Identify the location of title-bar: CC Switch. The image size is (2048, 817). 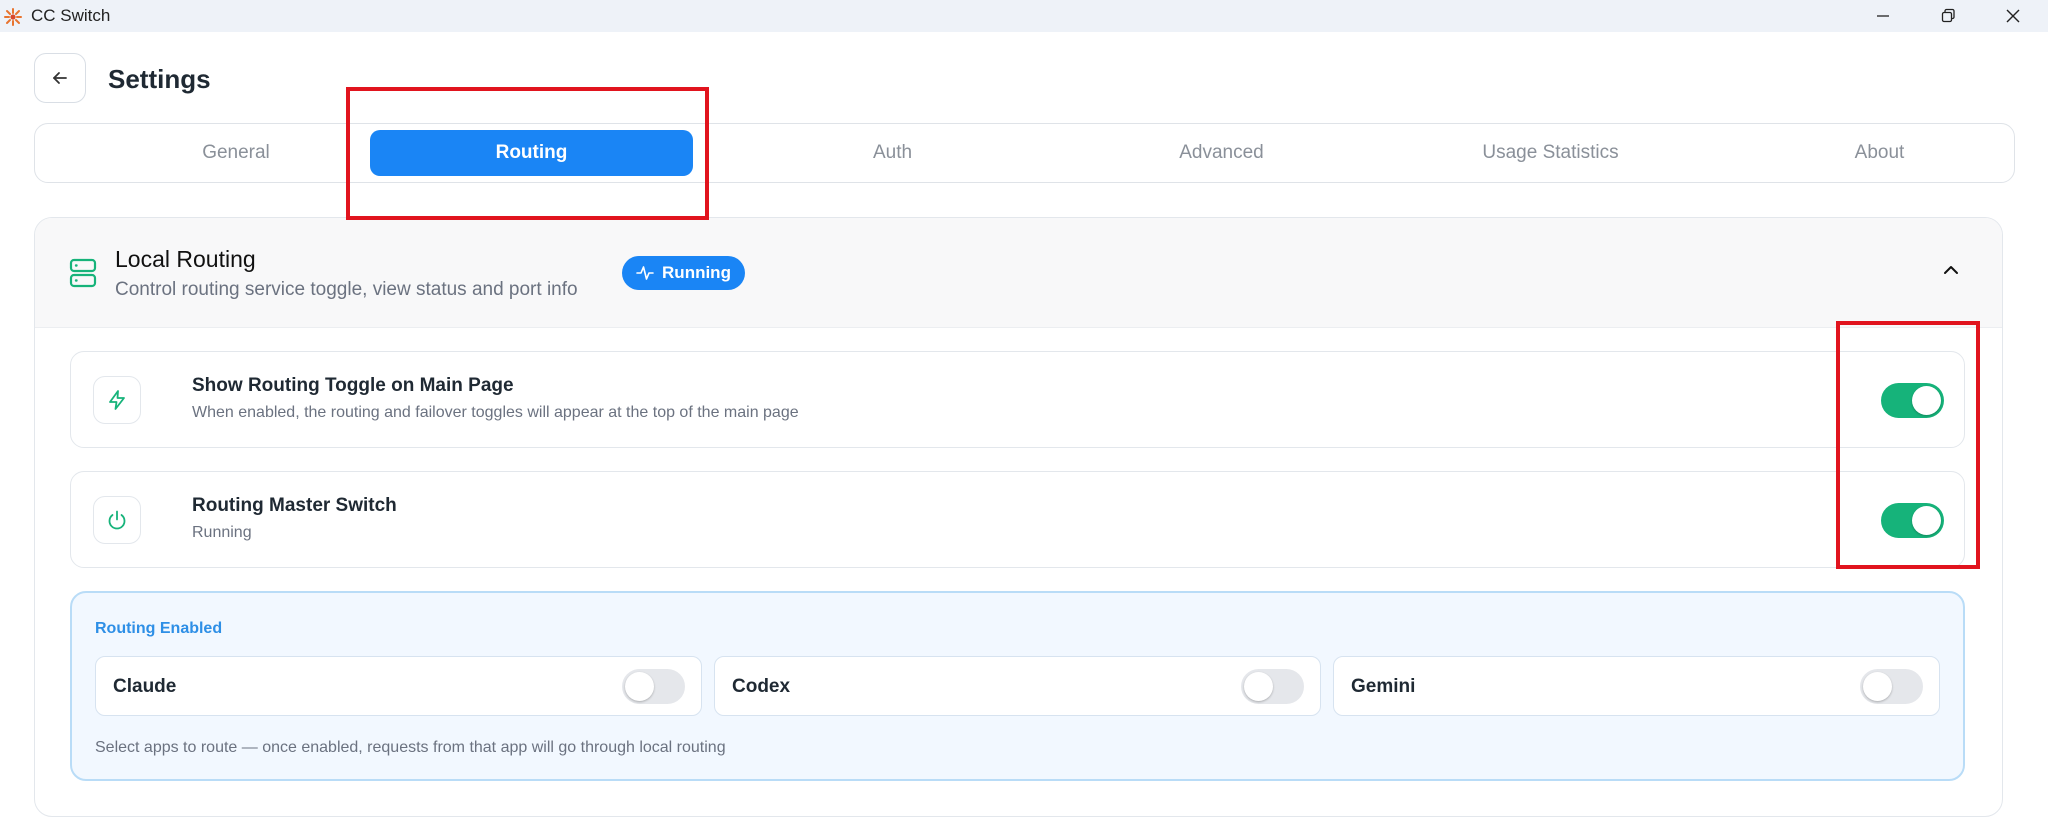
(1024, 16).